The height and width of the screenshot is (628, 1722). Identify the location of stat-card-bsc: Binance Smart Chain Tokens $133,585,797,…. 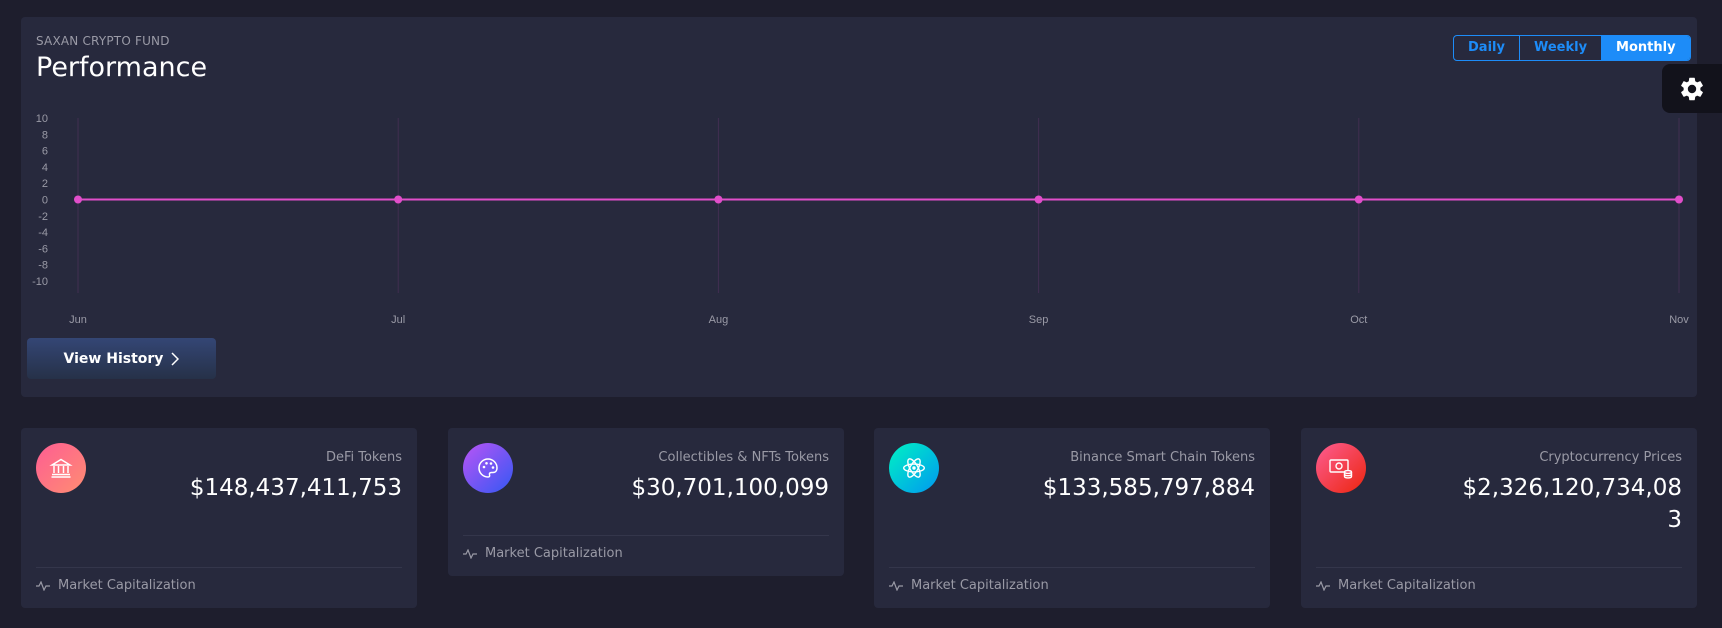
(1072, 518).